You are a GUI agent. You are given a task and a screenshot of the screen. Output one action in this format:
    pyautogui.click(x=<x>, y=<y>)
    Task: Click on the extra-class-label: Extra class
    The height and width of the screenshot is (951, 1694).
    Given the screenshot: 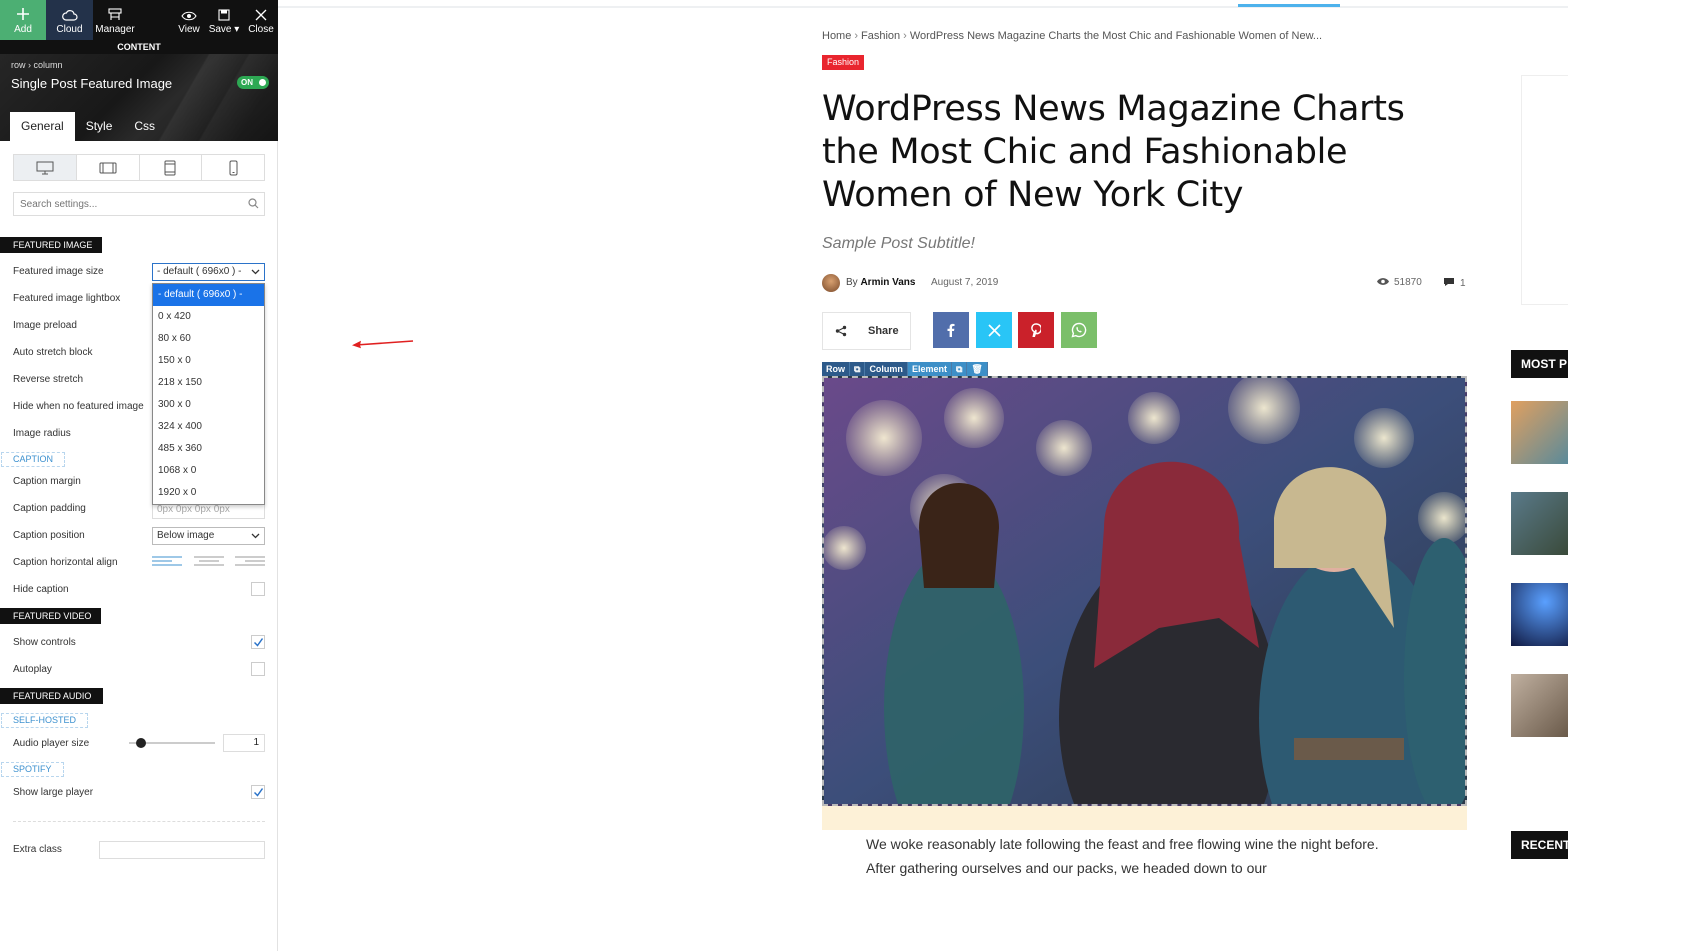 What is the action you would take?
    pyautogui.click(x=37, y=849)
    